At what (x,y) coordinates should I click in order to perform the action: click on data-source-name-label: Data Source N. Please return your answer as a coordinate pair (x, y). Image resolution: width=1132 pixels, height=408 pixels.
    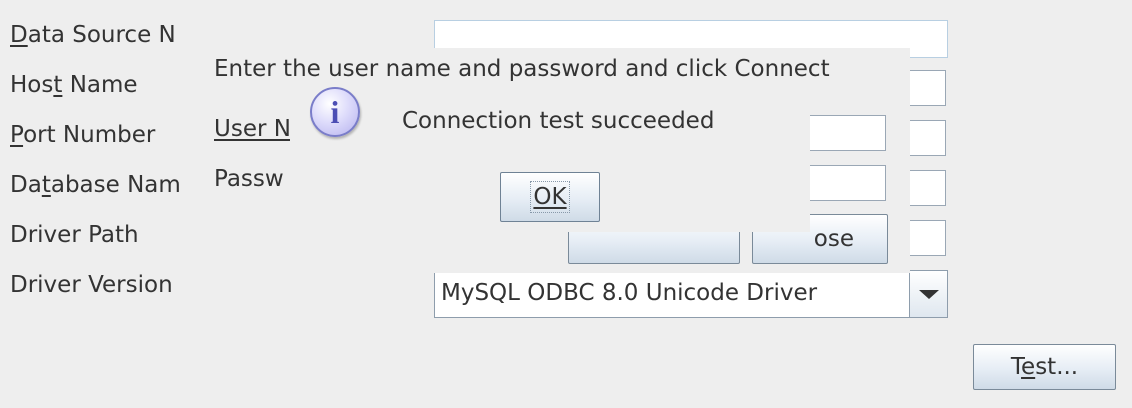
    Looking at the image, I should click on (93, 35).